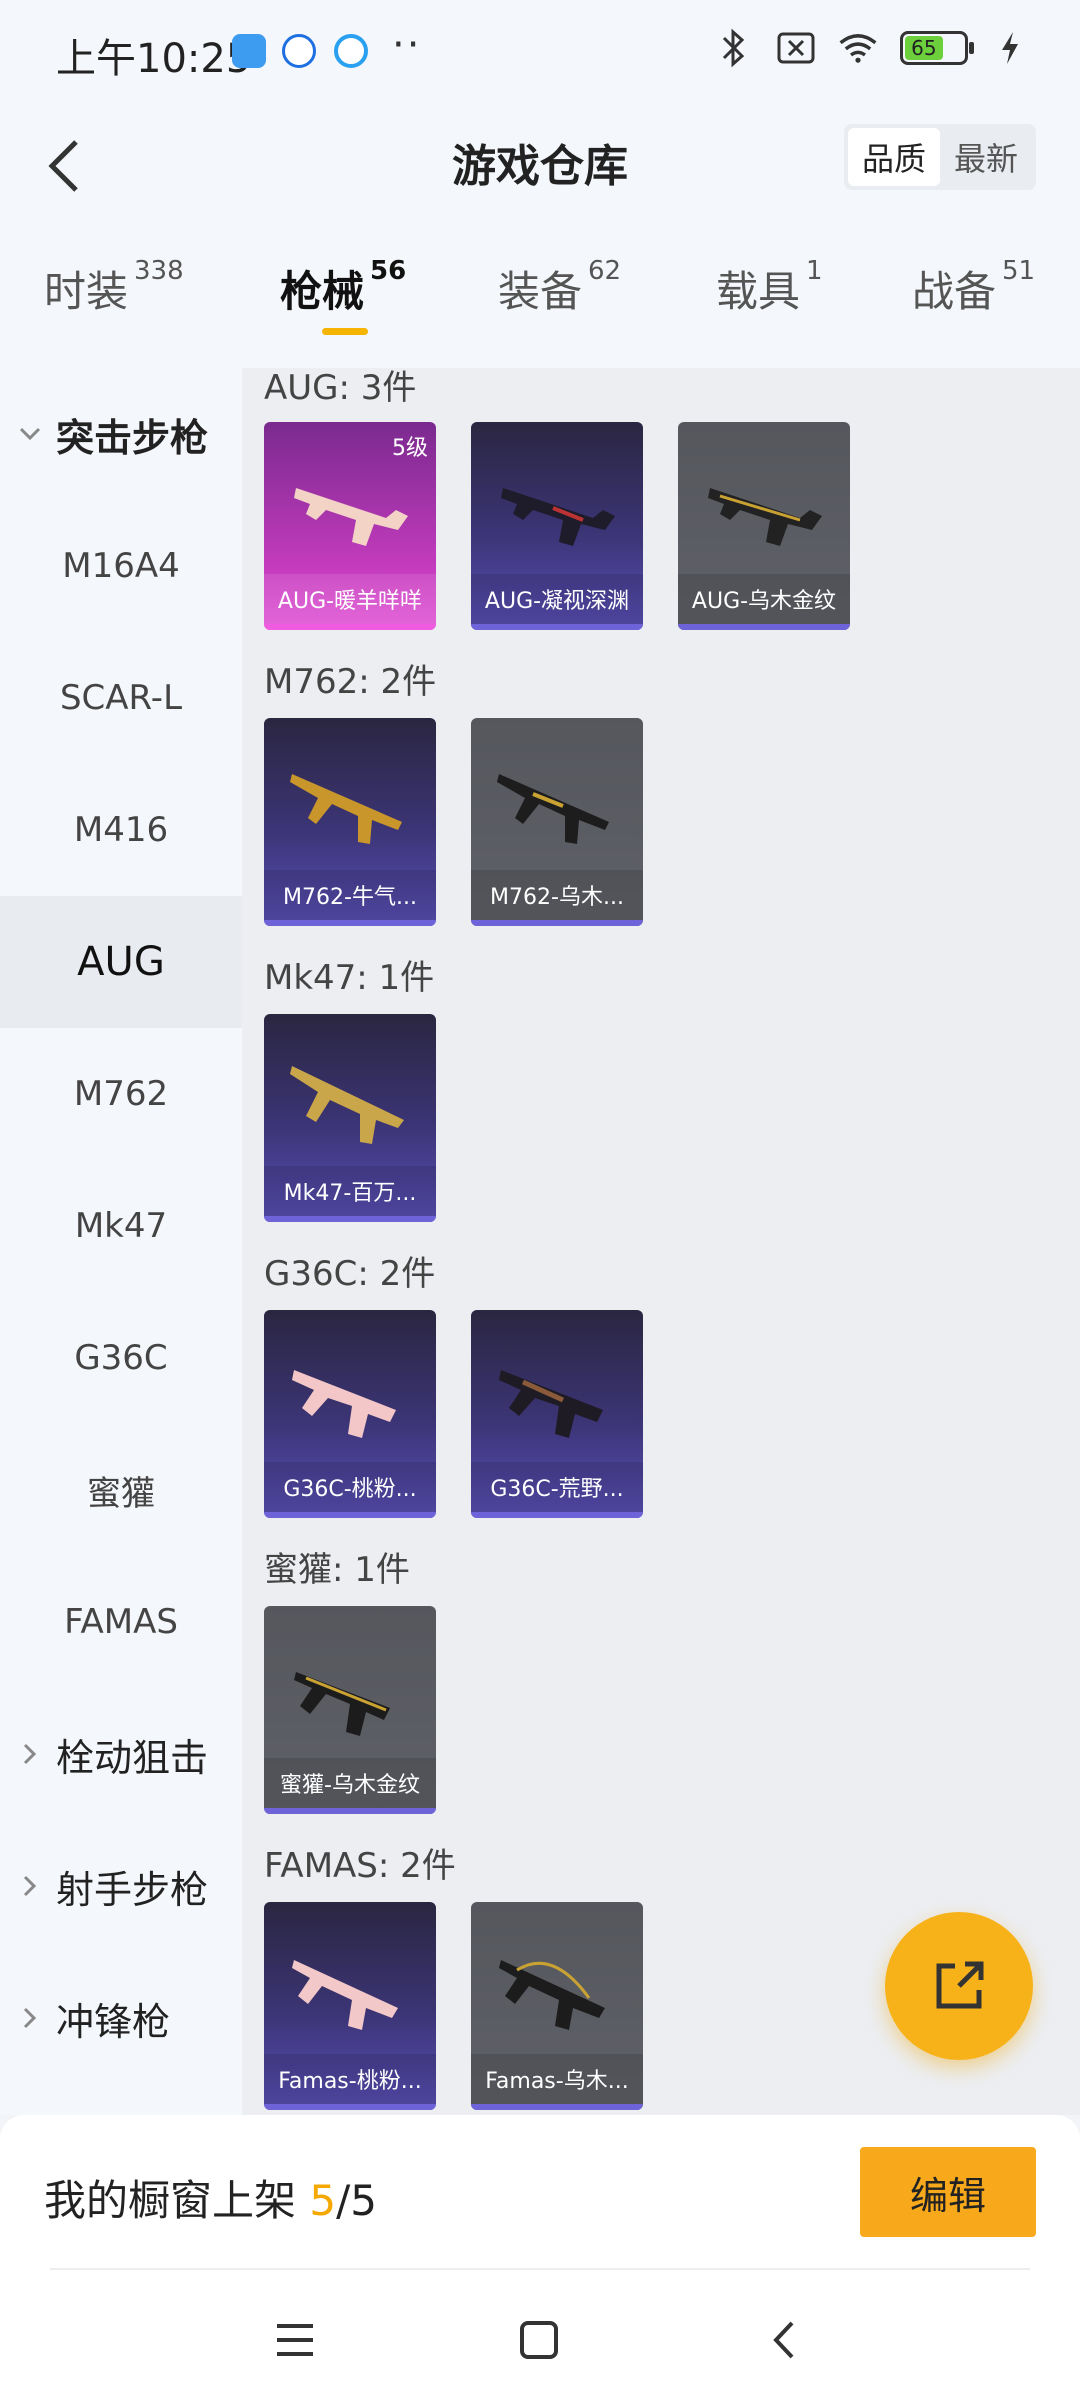 This screenshot has width=1080, height=2400. Describe the element at coordinates (540, 50) in the screenshot. I see `status-bar: 上午10:25 ·· 65` at that location.